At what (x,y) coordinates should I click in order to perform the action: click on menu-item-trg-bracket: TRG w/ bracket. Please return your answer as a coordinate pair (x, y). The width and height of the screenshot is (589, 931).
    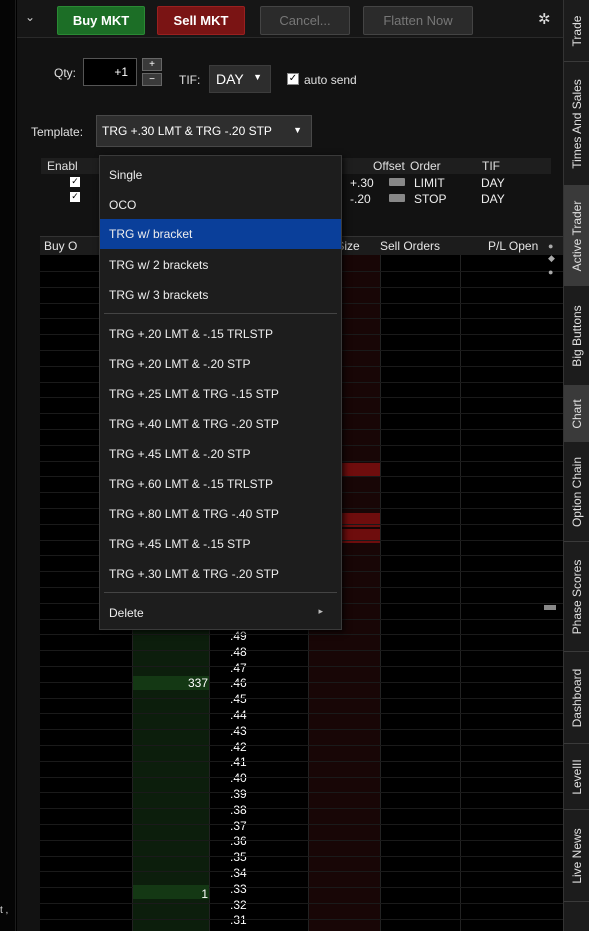
    Looking at the image, I should click on (220, 234).